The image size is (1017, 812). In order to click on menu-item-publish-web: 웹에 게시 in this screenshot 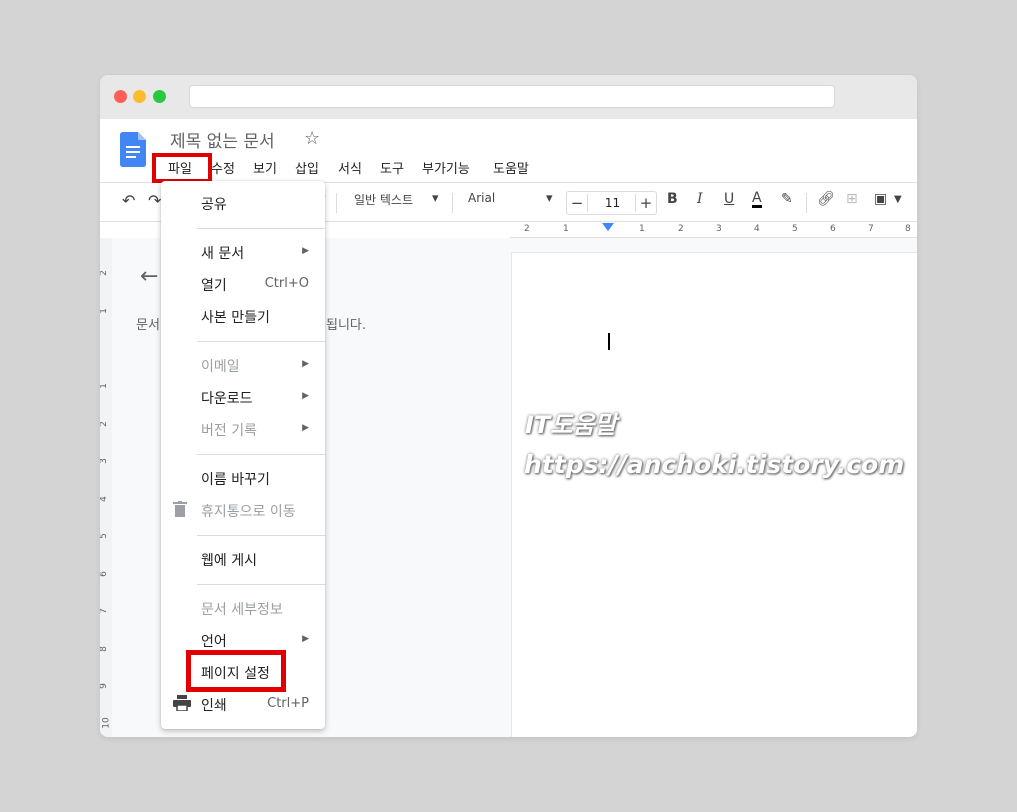, I will do `click(243, 559)`.